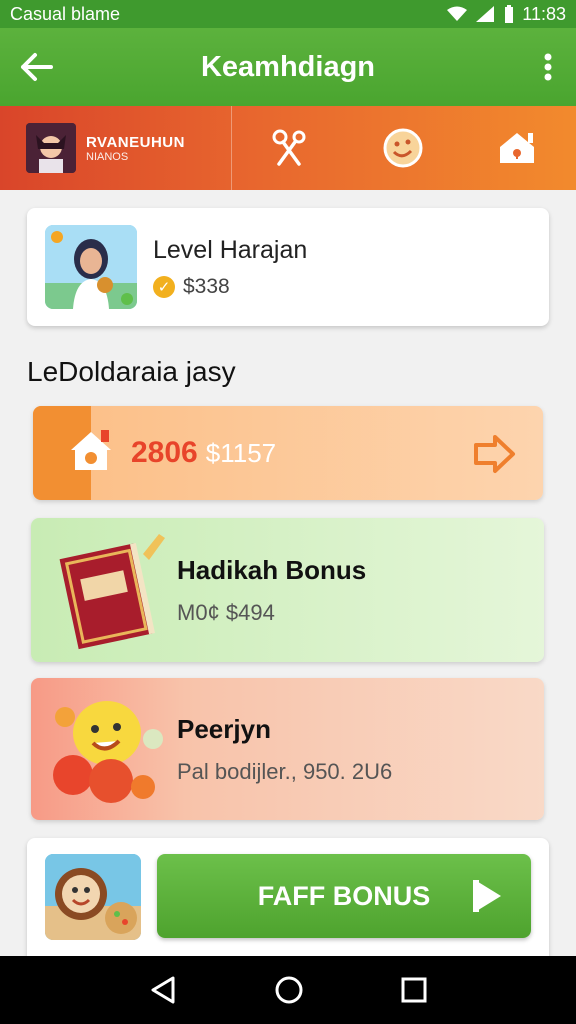 This screenshot has width=576, height=1024. I want to click on bonus-card-subtitle: M0¢ $494, so click(226, 612).